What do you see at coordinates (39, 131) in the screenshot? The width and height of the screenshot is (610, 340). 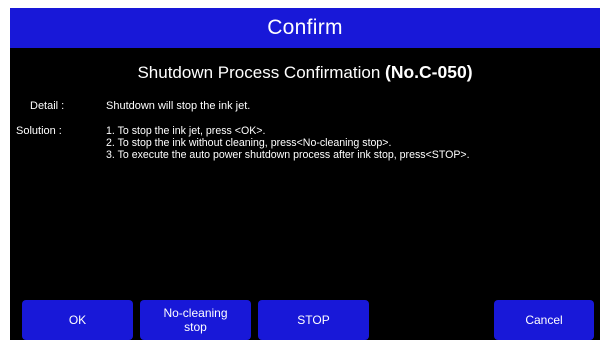 I see `solution-label: Solution :` at bounding box center [39, 131].